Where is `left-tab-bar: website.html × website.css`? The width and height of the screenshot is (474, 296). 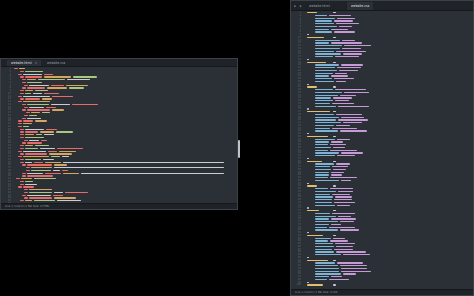
left-tab-bar: website.html × website.css is located at coordinates (119, 63).